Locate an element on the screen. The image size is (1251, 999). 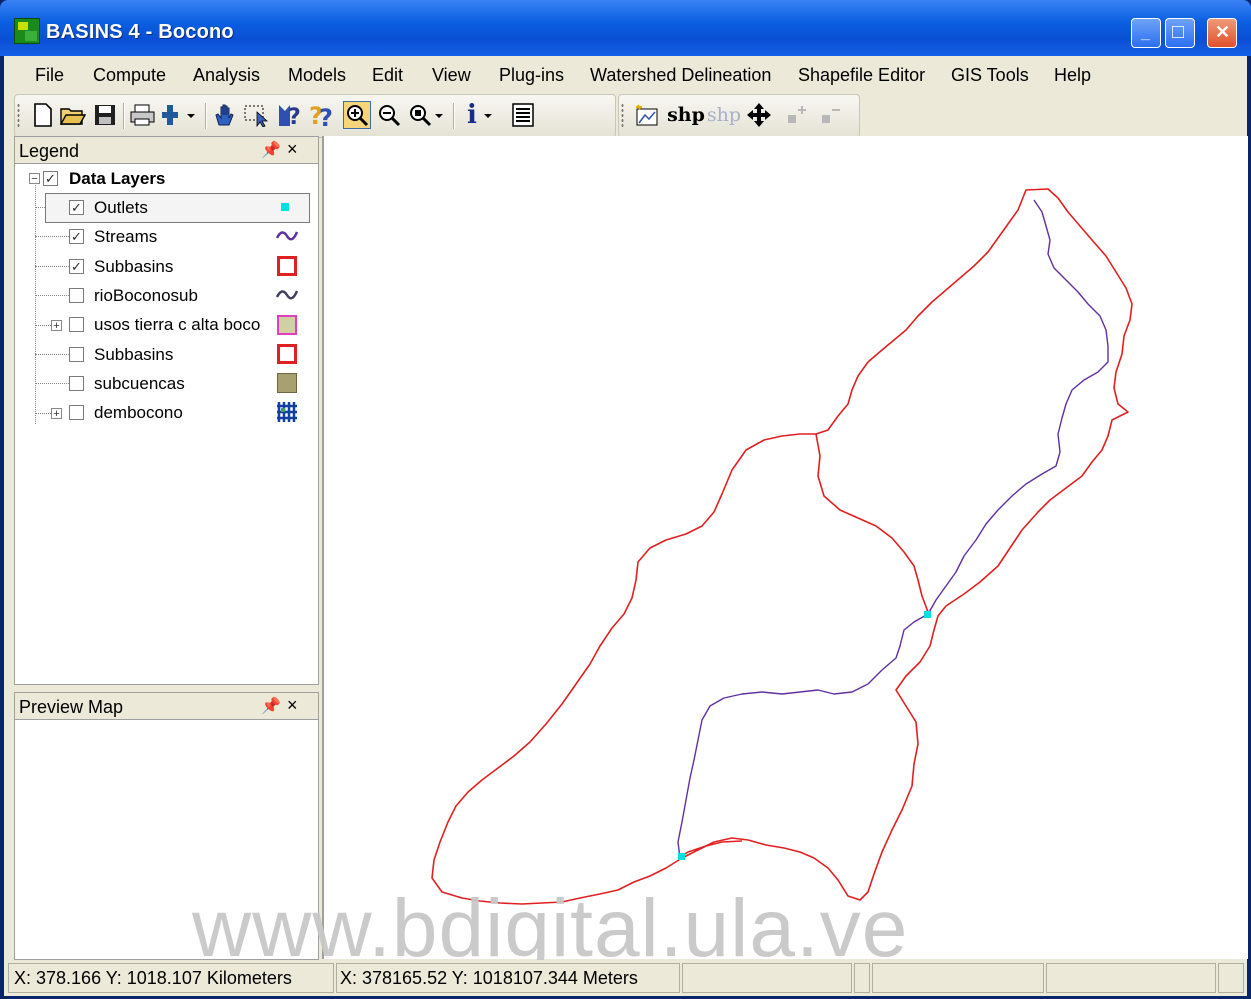
zoom-extent-icon is located at coordinates (427, 115).